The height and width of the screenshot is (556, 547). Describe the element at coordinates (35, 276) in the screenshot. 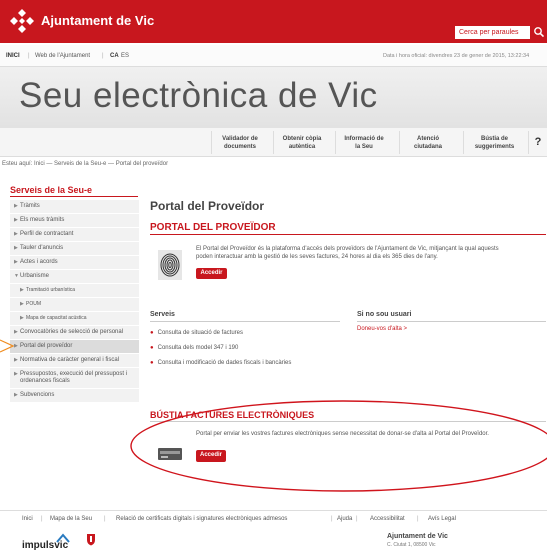

I see `sidebar-item-label: Urbanisme` at that location.